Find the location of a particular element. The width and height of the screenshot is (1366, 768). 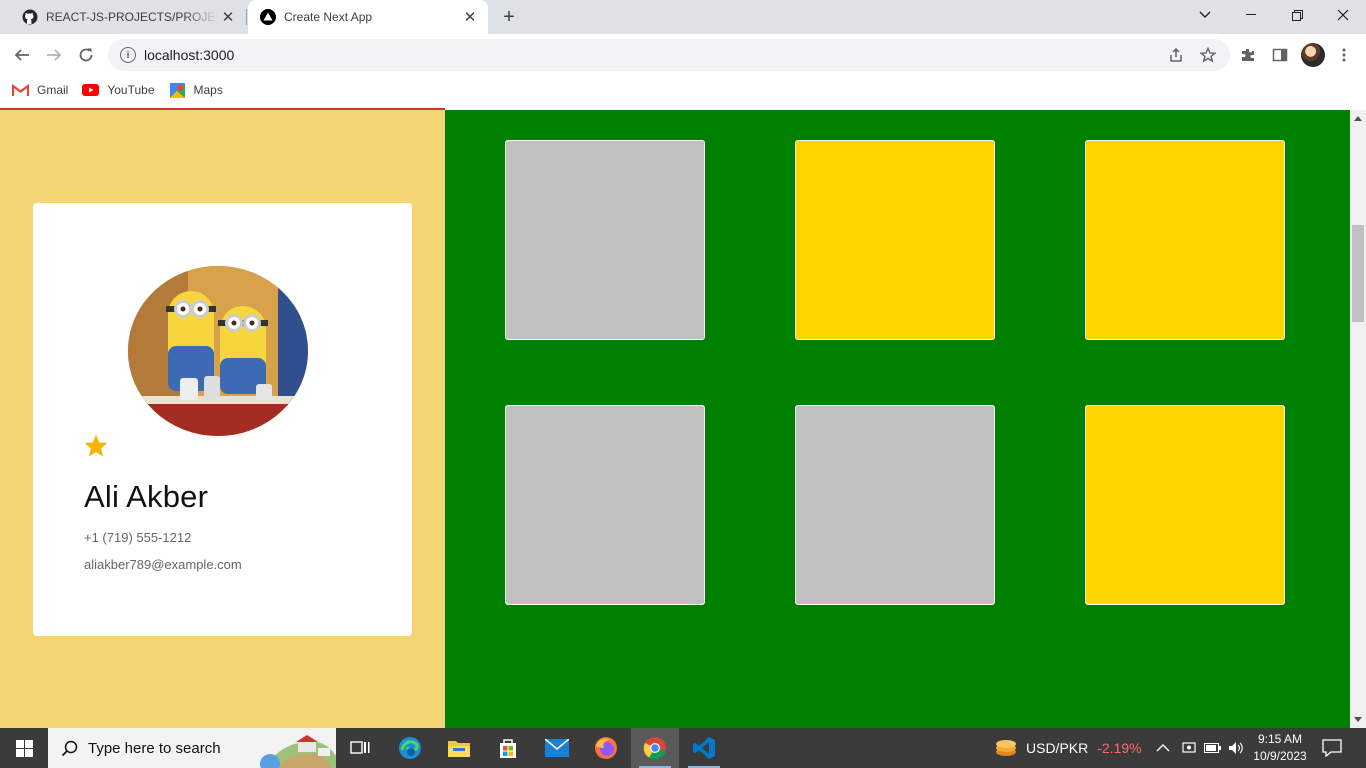

bookmark-maps: Maps is located at coordinates (196, 90).